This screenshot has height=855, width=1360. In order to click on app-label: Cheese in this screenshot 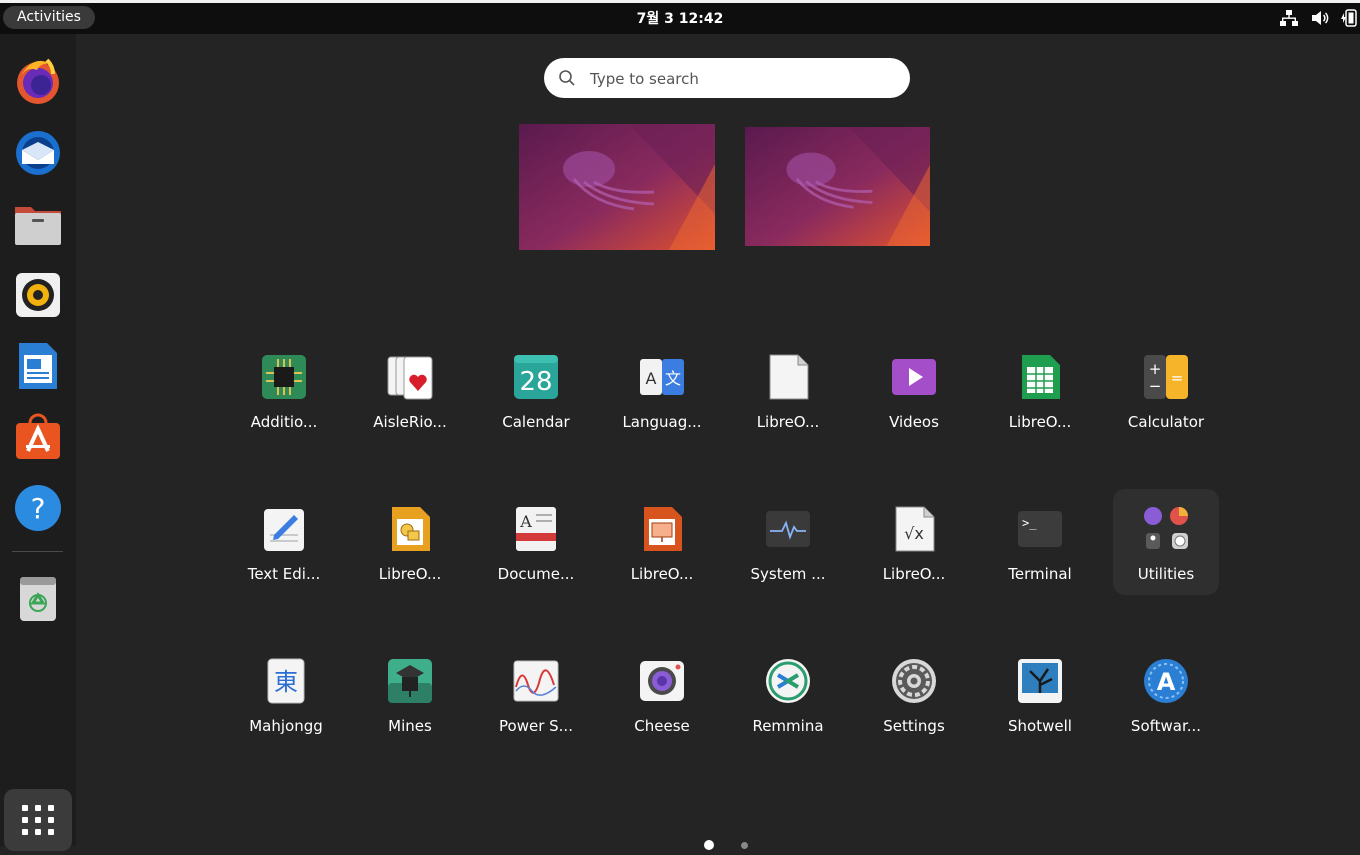, I will do `click(662, 726)`.